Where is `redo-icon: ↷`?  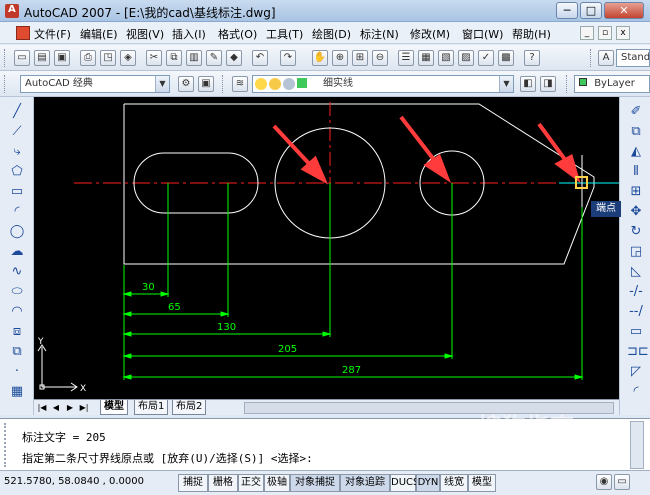 redo-icon: ↷ is located at coordinates (288, 58).